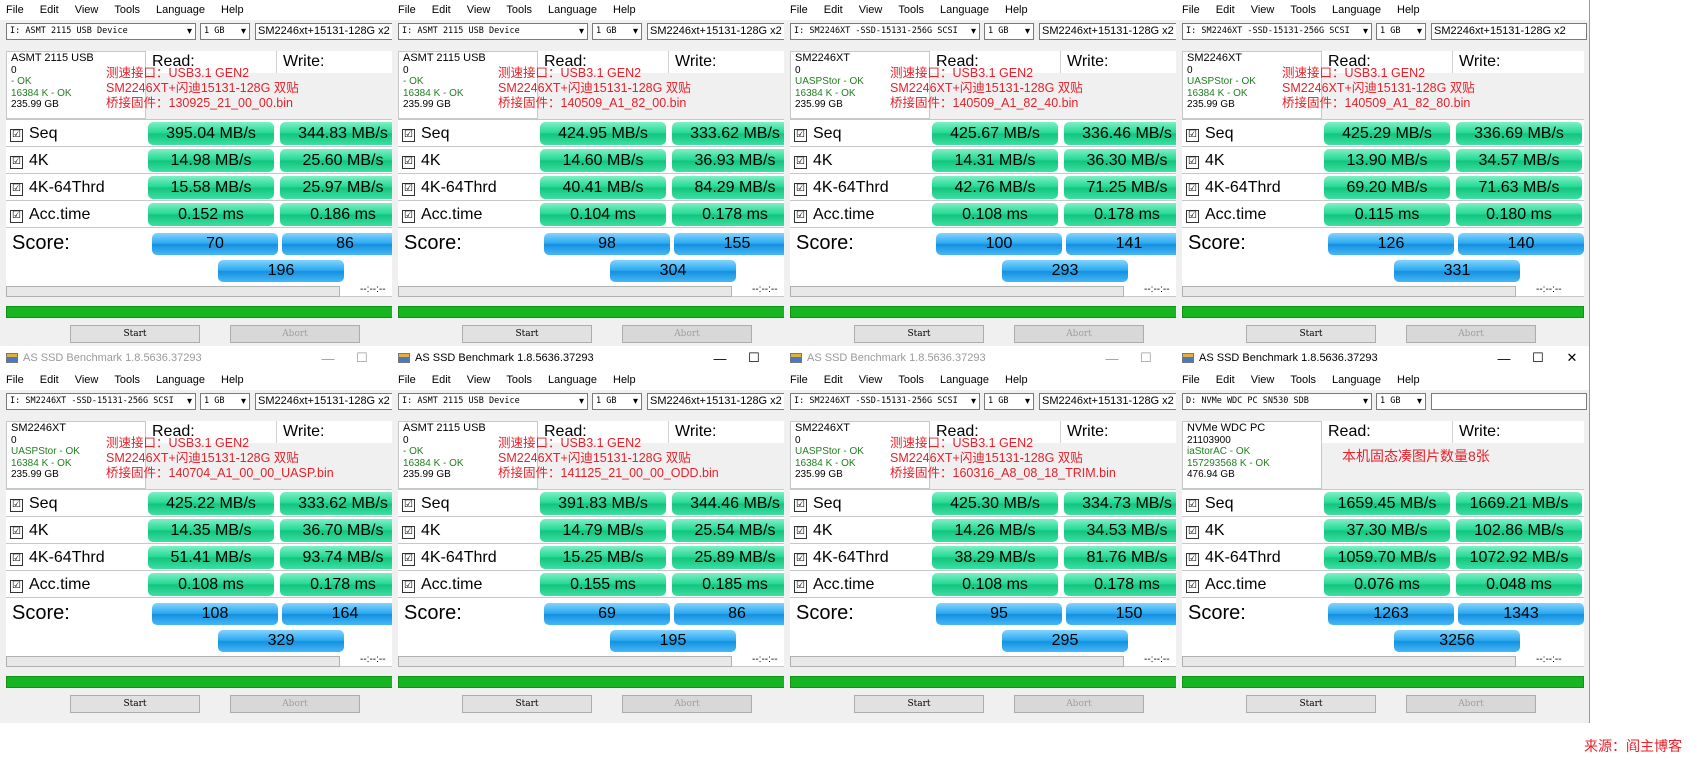 The height and width of the screenshot is (762, 1690). I want to click on close-icon: ✕, so click(1572, 358).